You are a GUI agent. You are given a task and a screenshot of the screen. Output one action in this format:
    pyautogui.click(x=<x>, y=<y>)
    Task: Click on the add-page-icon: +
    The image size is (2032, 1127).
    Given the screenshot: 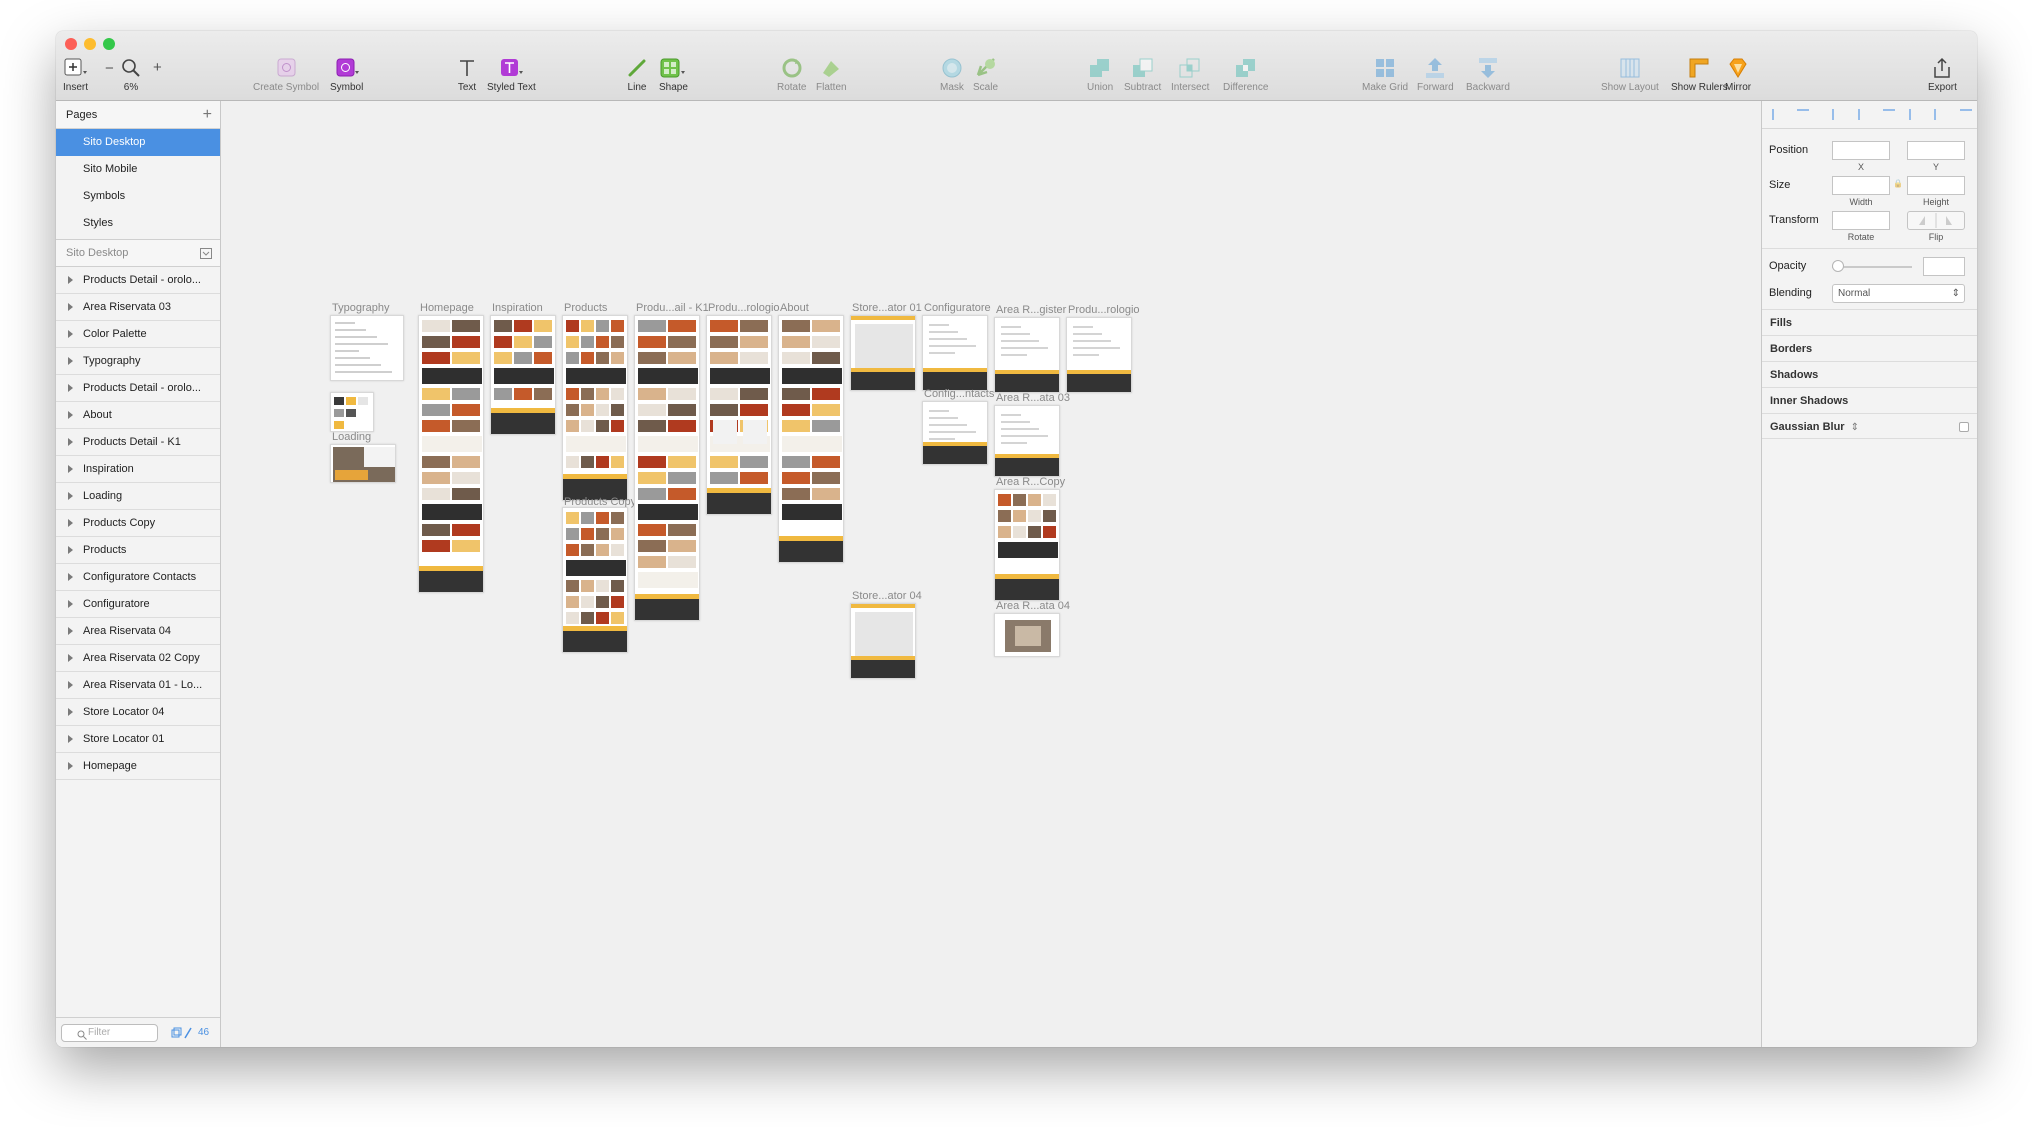 What is the action you would take?
    pyautogui.click(x=207, y=115)
    